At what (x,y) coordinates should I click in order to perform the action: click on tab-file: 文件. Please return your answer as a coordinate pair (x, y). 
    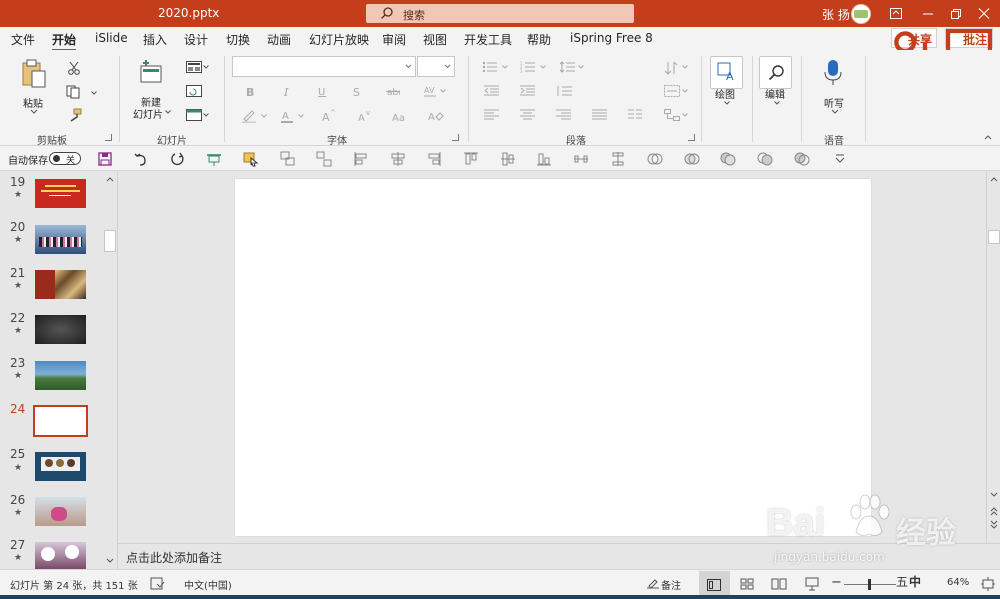
    Looking at the image, I should click on (23, 39).